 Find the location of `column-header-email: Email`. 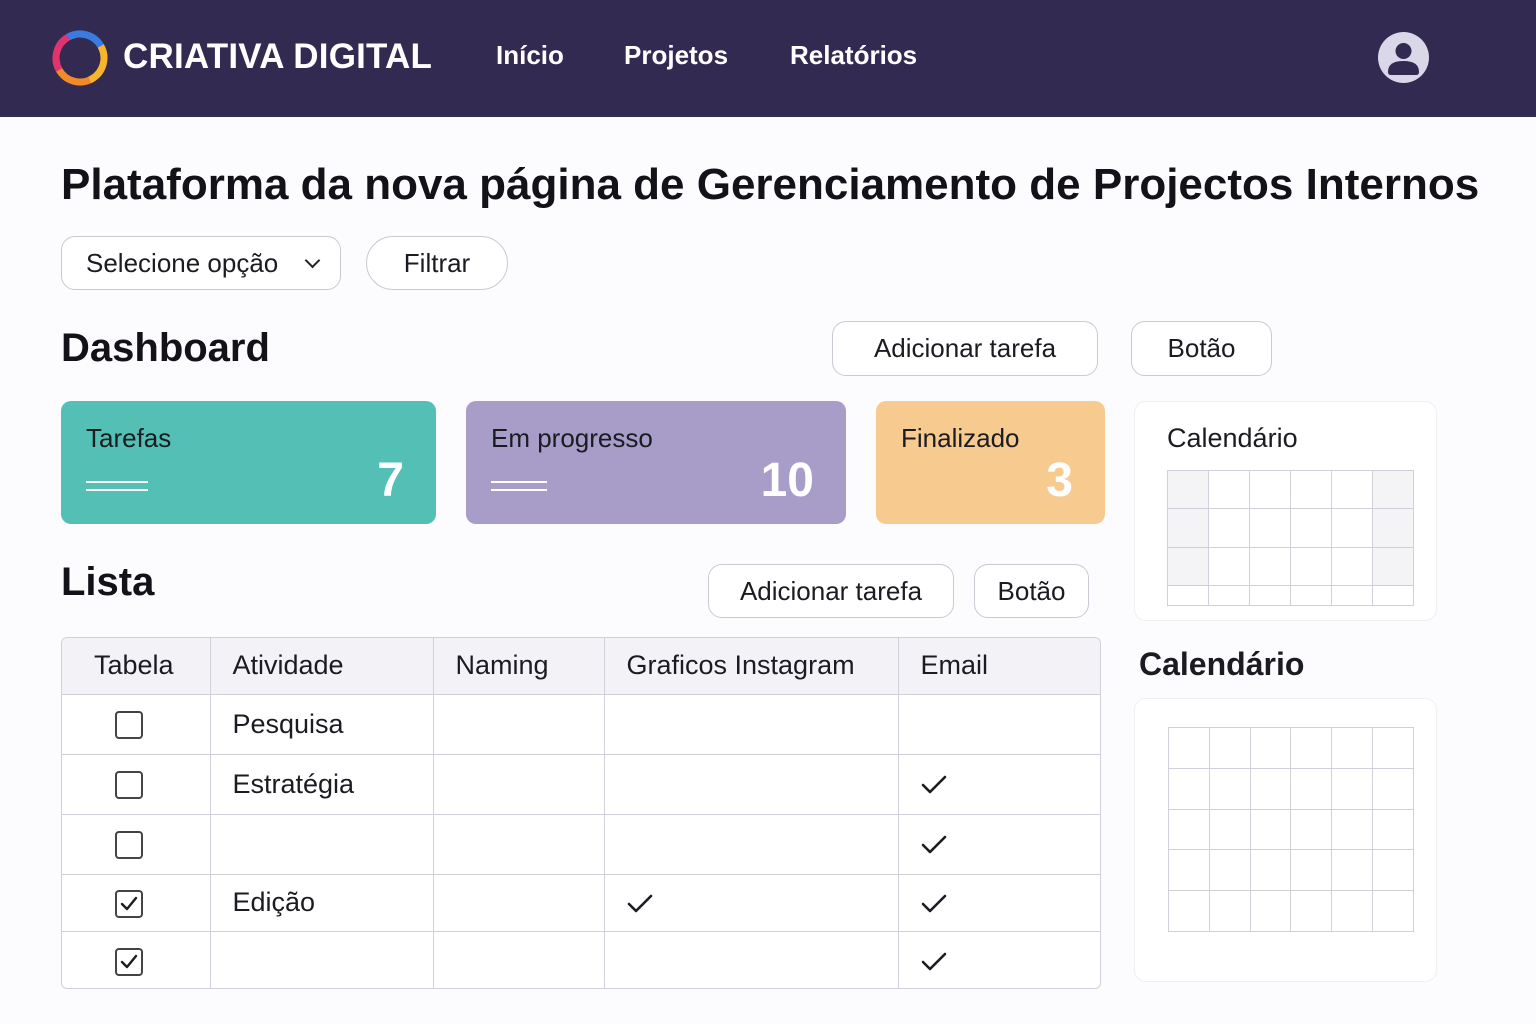

column-header-email: Email is located at coordinates (999, 666).